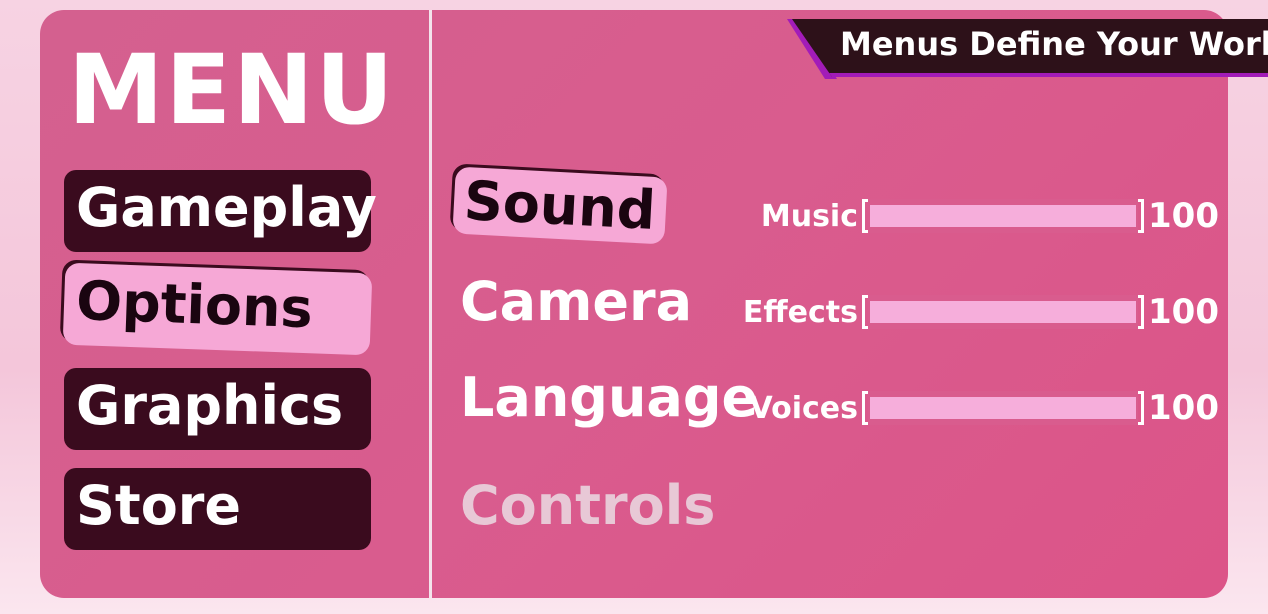  I want to click on slider-row-music: Music 100, so click(979, 216).